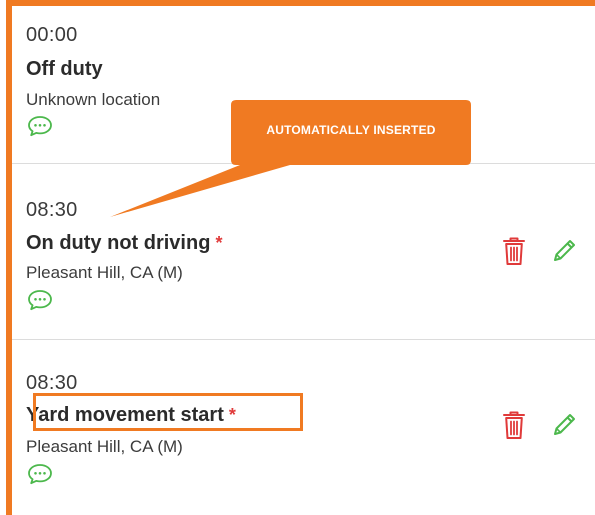  What do you see at coordinates (290, 158) in the screenshot?
I see `callout-bubble` at bounding box center [290, 158].